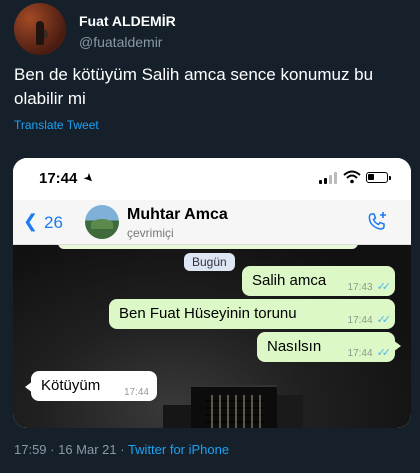 Image resolution: width=420 pixels, height=473 pixels. What do you see at coordinates (30, 221) in the screenshot?
I see `chevron-left-icon: ❮` at bounding box center [30, 221].